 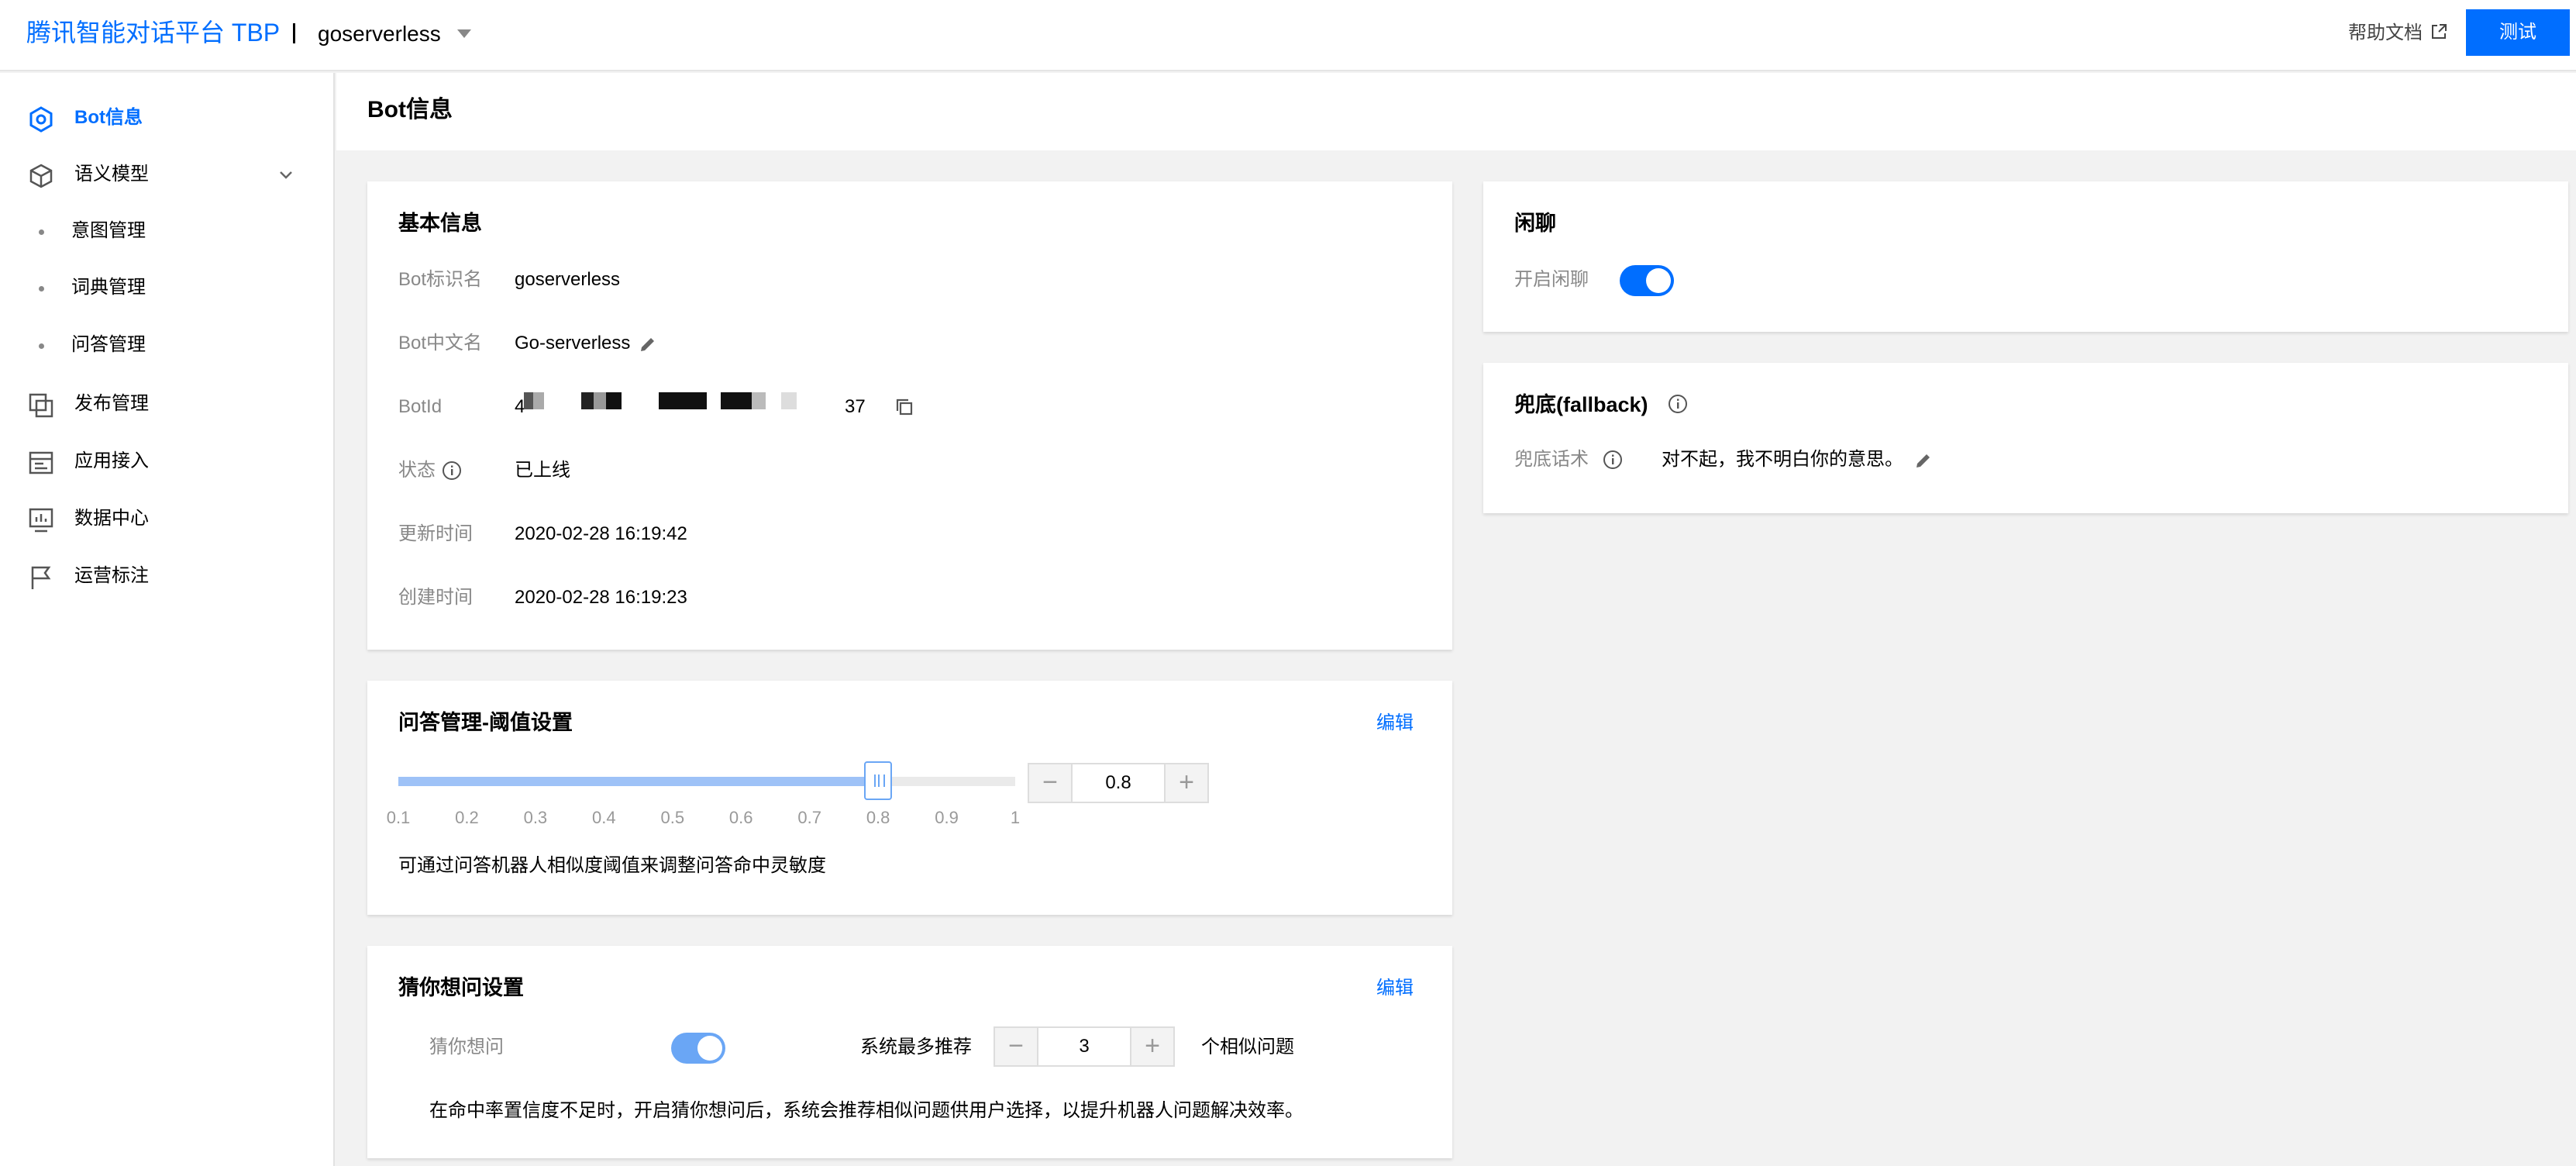 What do you see at coordinates (166, 576) in the screenshot?
I see `sidebar-item-ops-annotation: 运营标注` at bounding box center [166, 576].